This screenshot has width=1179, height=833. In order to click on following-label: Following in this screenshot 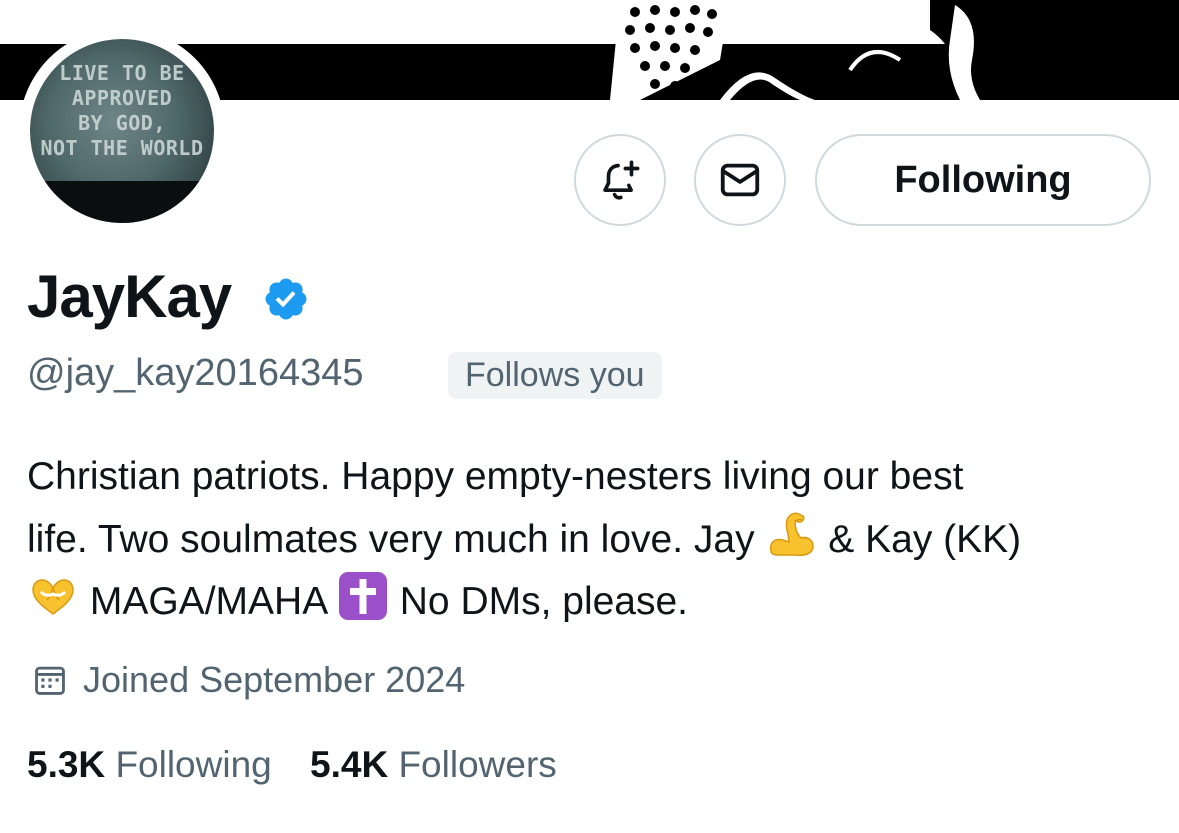, I will do `click(193, 764)`.